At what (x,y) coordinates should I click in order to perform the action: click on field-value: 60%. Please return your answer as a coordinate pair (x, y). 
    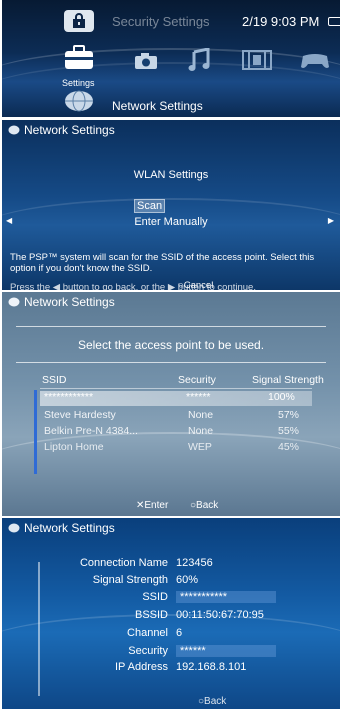
    Looking at the image, I should click on (187, 580).